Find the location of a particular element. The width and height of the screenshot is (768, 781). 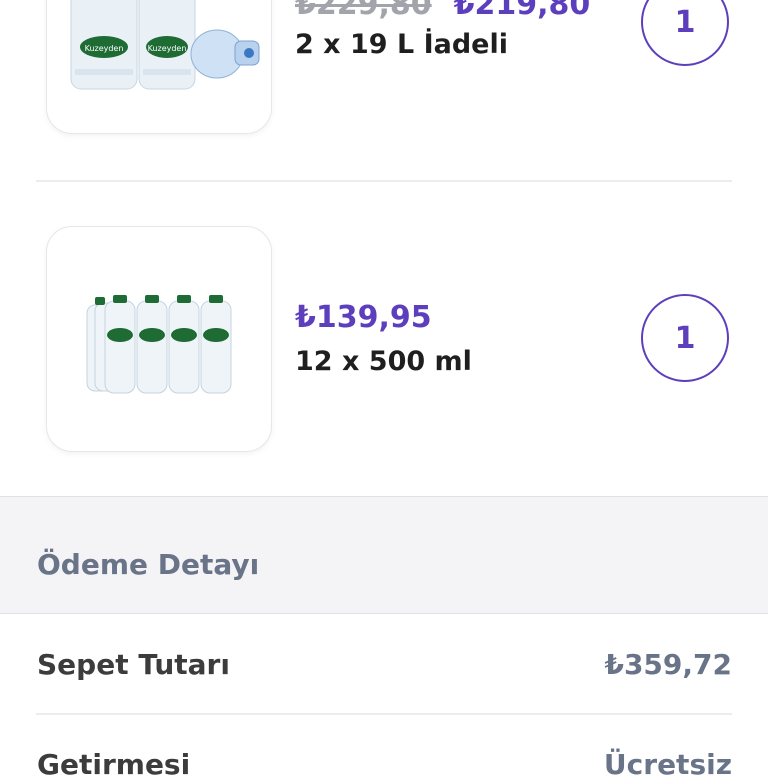

price-row: ₺139,95 is located at coordinates (363, 317).